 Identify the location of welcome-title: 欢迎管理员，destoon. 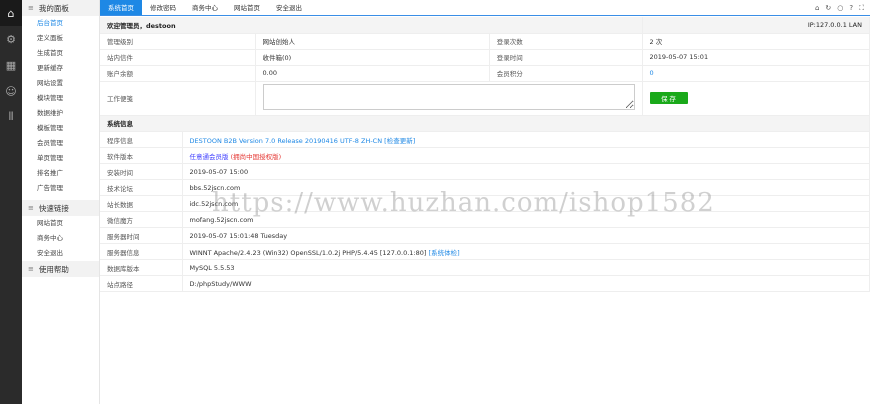
(371, 25).